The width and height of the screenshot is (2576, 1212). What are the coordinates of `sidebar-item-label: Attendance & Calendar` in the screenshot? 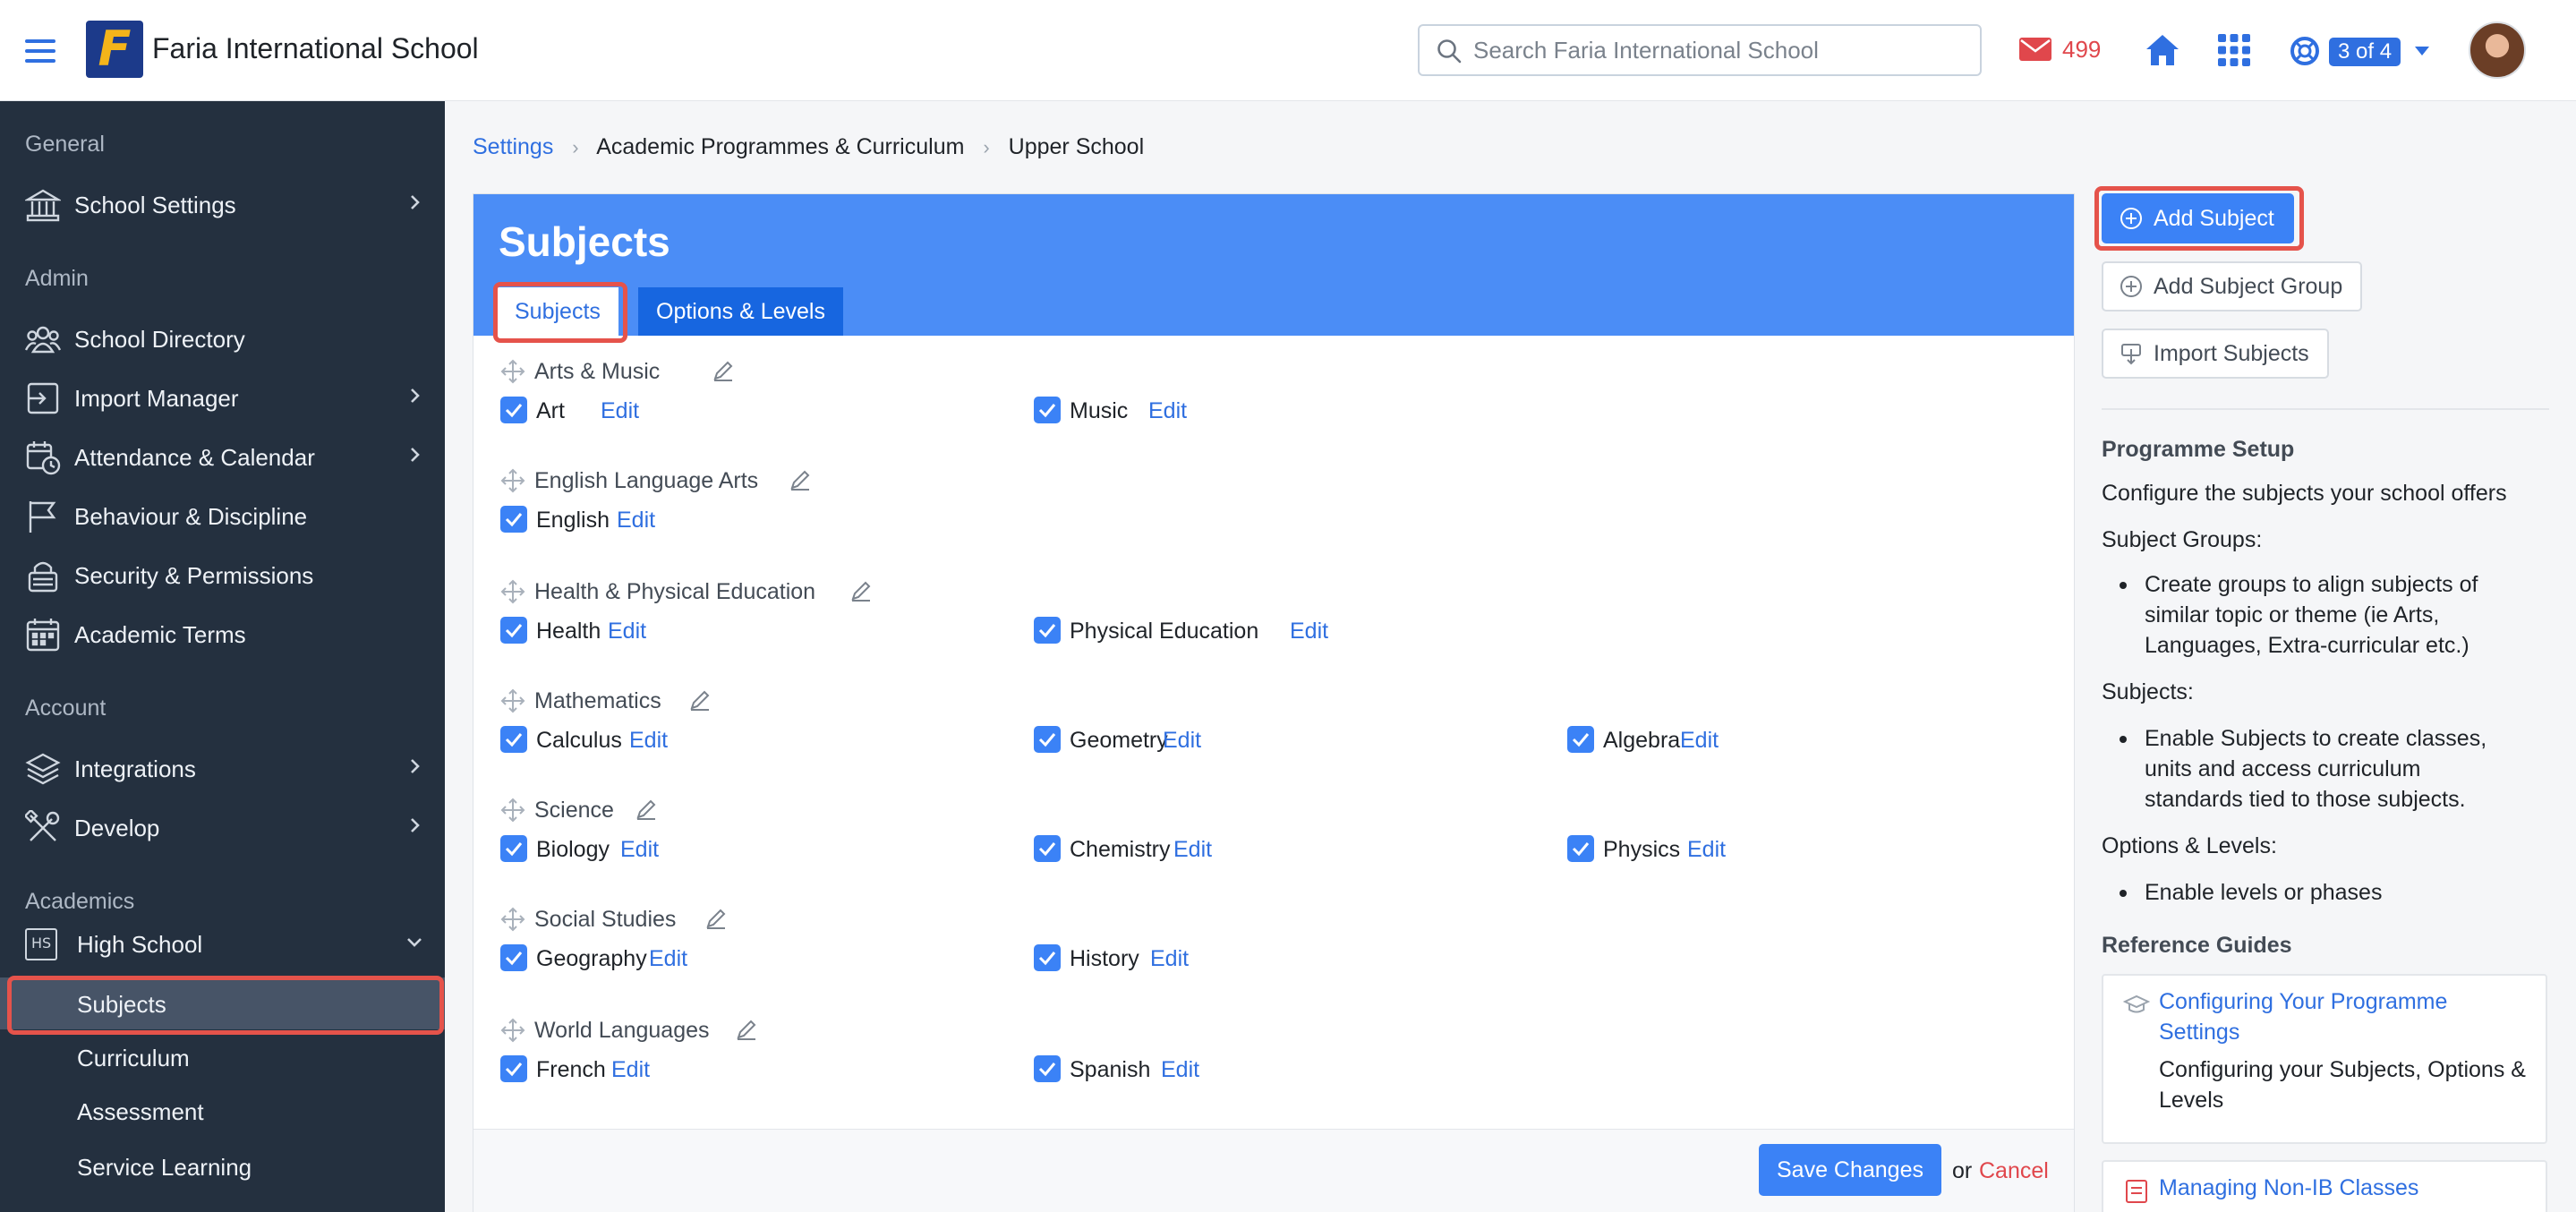 It's located at (194, 457).